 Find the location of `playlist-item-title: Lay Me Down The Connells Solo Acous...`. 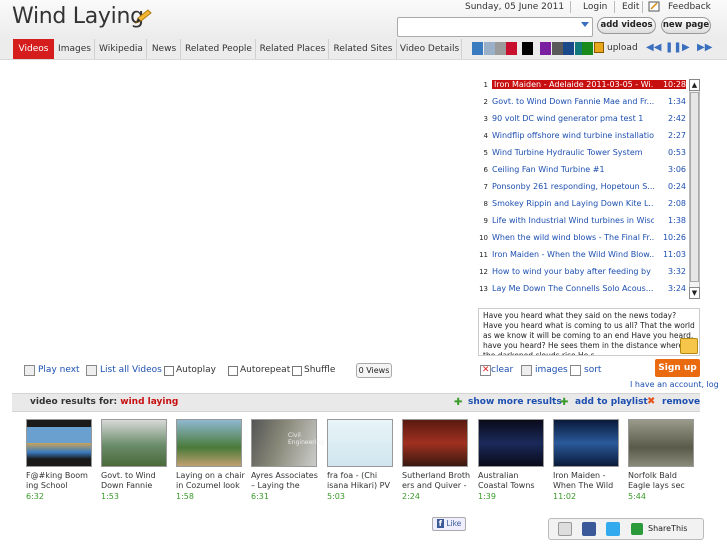

playlist-item-title: Lay Me Down The Connells Solo Acous... is located at coordinates (573, 288).